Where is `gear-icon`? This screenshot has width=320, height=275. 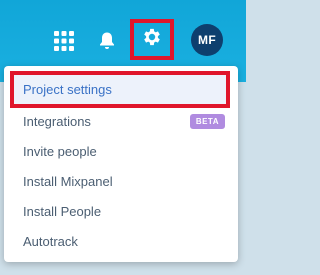
gear-icon is located at coordinates (152, 39).